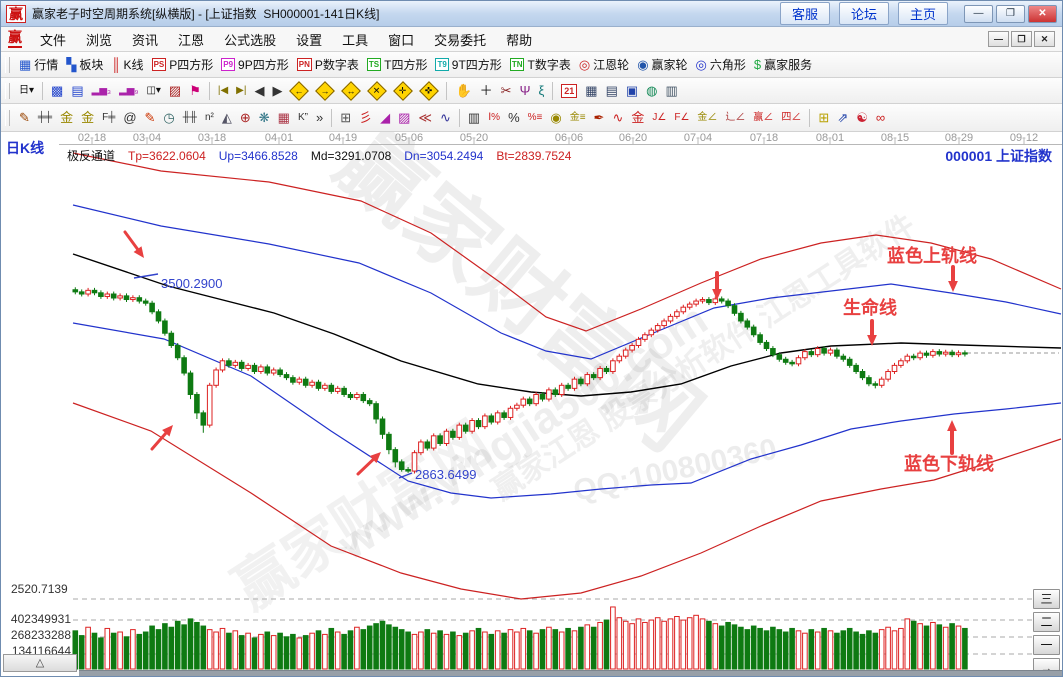  Describe the element at coordinates (604, 64) in the screenshot. I see `gann-wheel-button: ◎ 江恩轮` at that location.